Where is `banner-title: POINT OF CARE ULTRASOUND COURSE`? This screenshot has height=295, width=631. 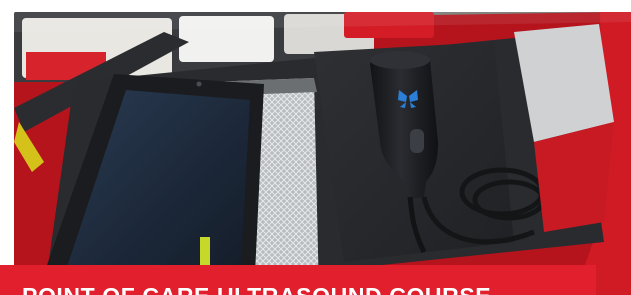
banner-title: POINT OF CARE ULTRASOUND COURSE is located at coordinates (256, 290).